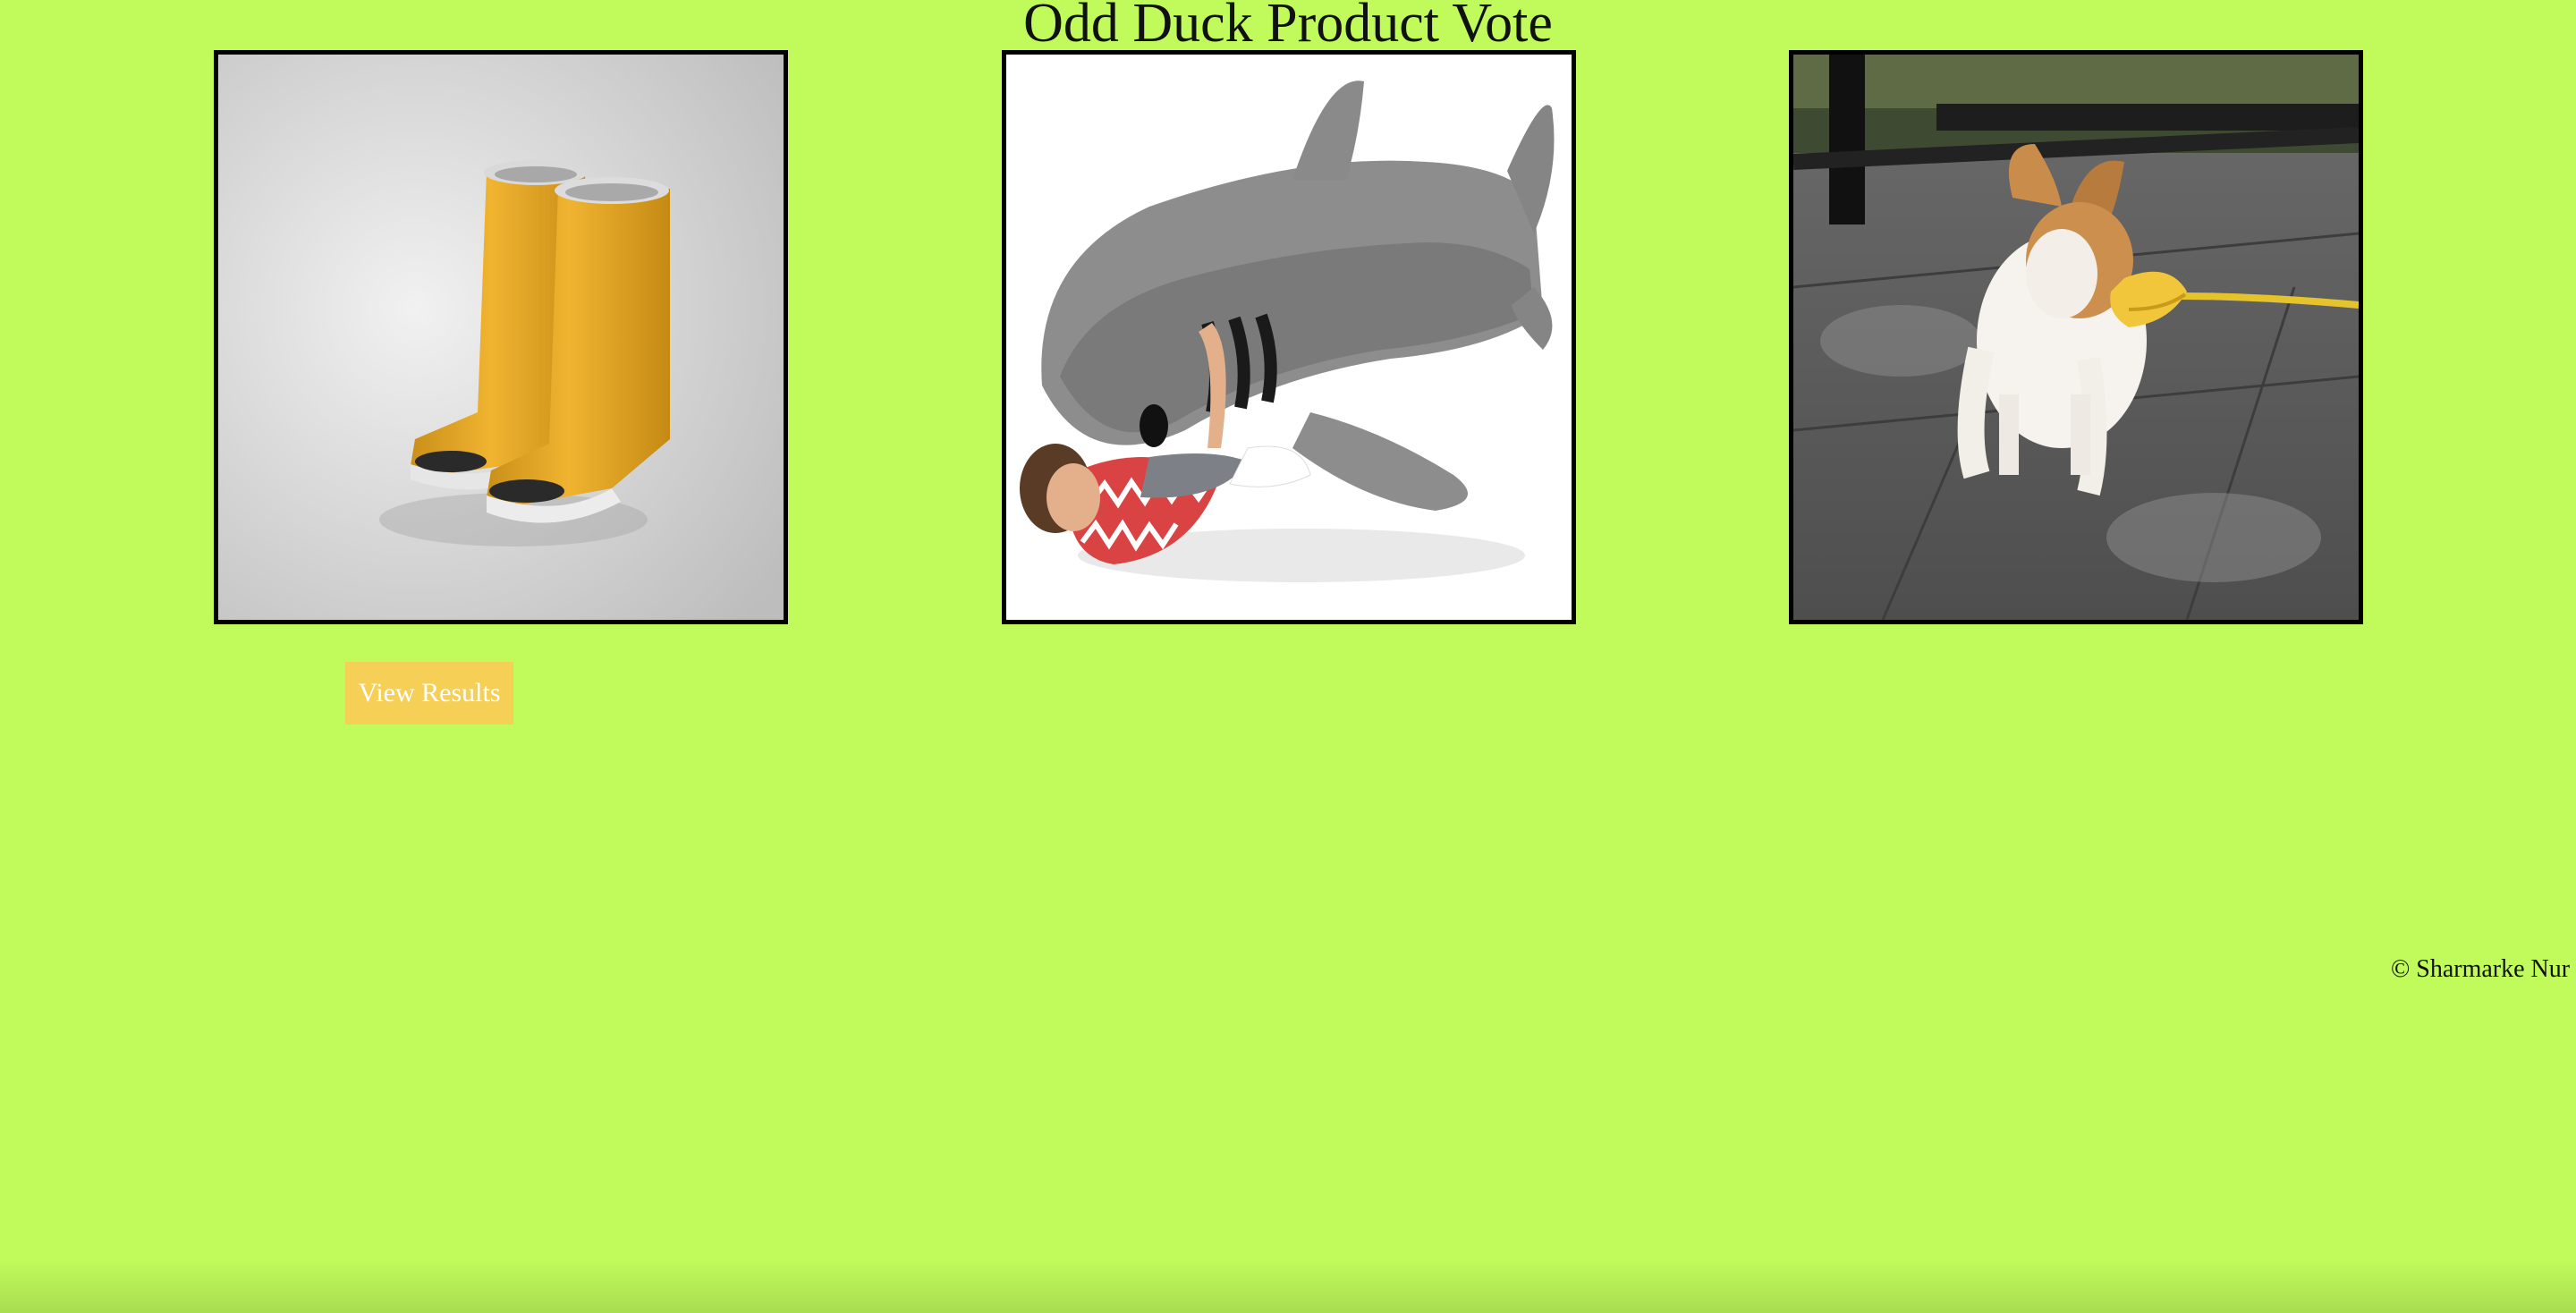 Image resolution: width=2576 pixels, height=1313 pixels. I want to click on footer-copyright: © Sharmarke Nur, so click(2481, 969).